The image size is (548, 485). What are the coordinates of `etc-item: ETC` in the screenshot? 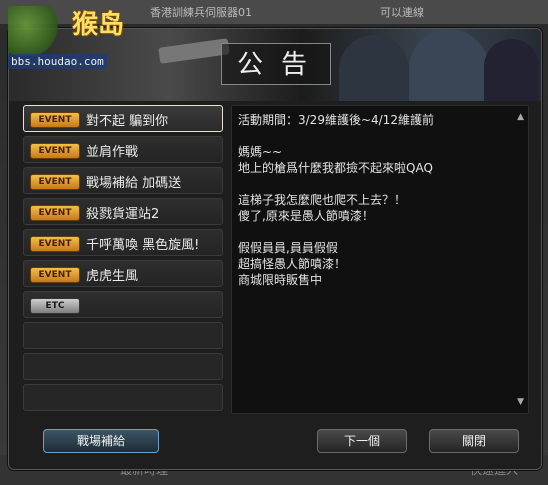 It's located at (123, 304).